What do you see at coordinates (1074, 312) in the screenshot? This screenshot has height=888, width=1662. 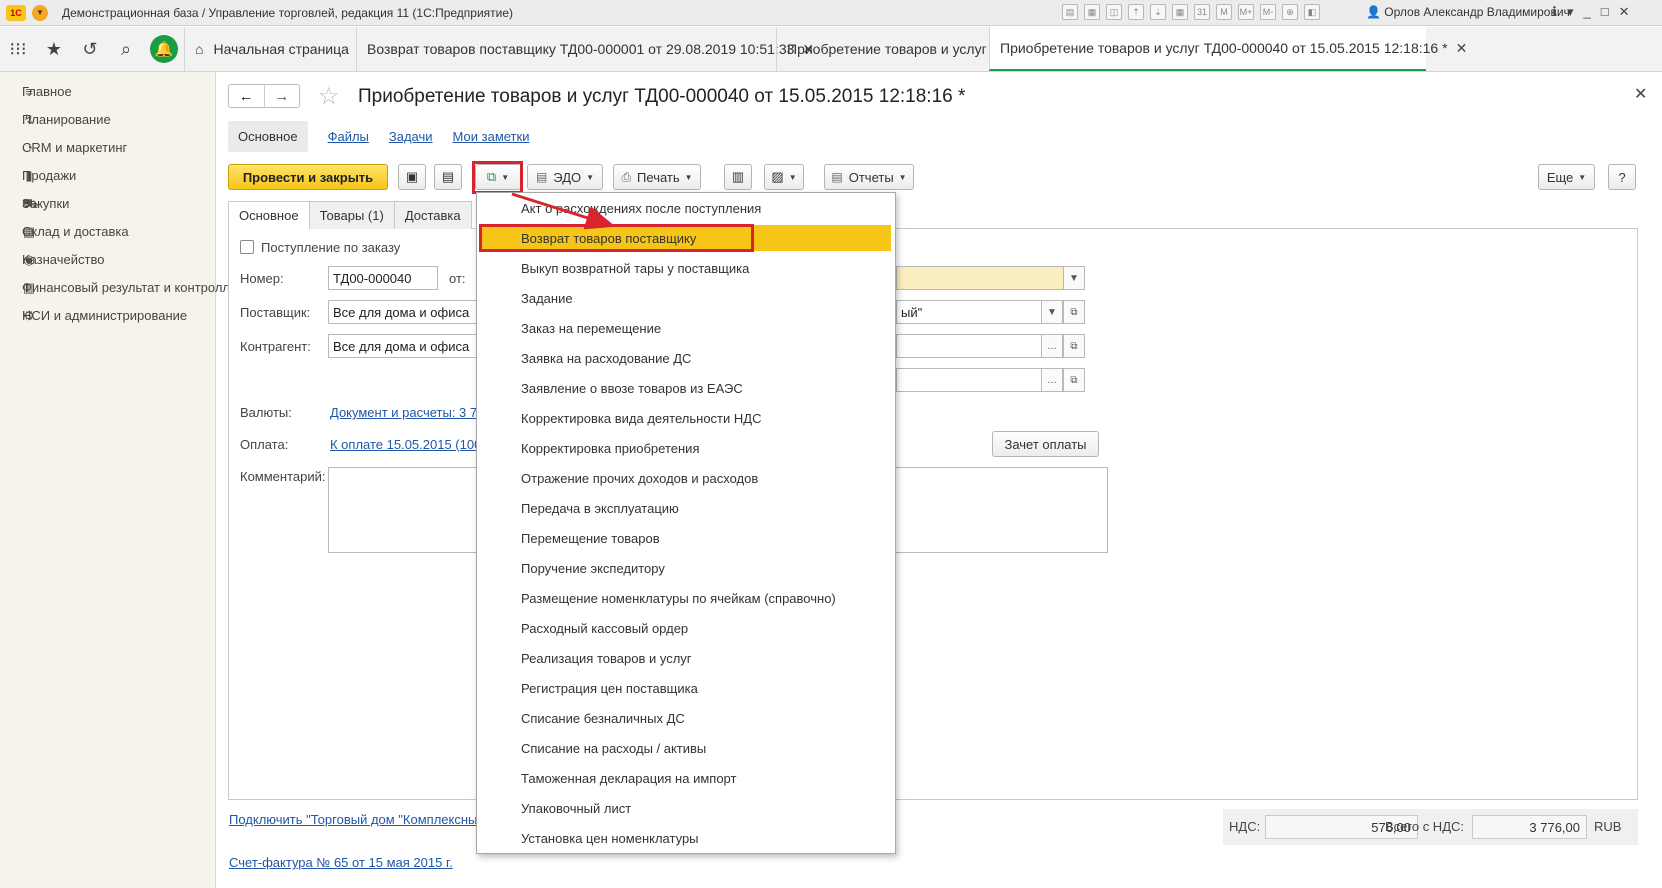 I see `contract-open-button: ⧉` at bounding box center [1074, 312].